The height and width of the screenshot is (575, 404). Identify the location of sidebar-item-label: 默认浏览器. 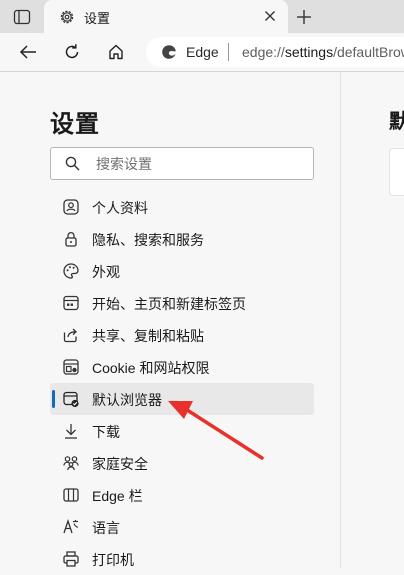
(127, 400).